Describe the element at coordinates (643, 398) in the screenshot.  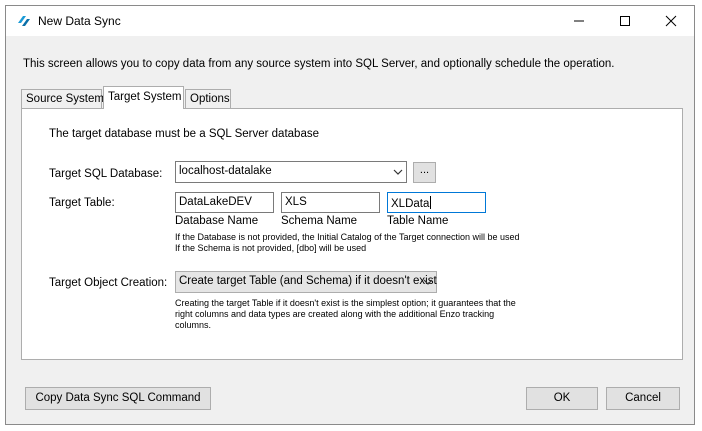
I see `cancel-button: Cancel` at that location.